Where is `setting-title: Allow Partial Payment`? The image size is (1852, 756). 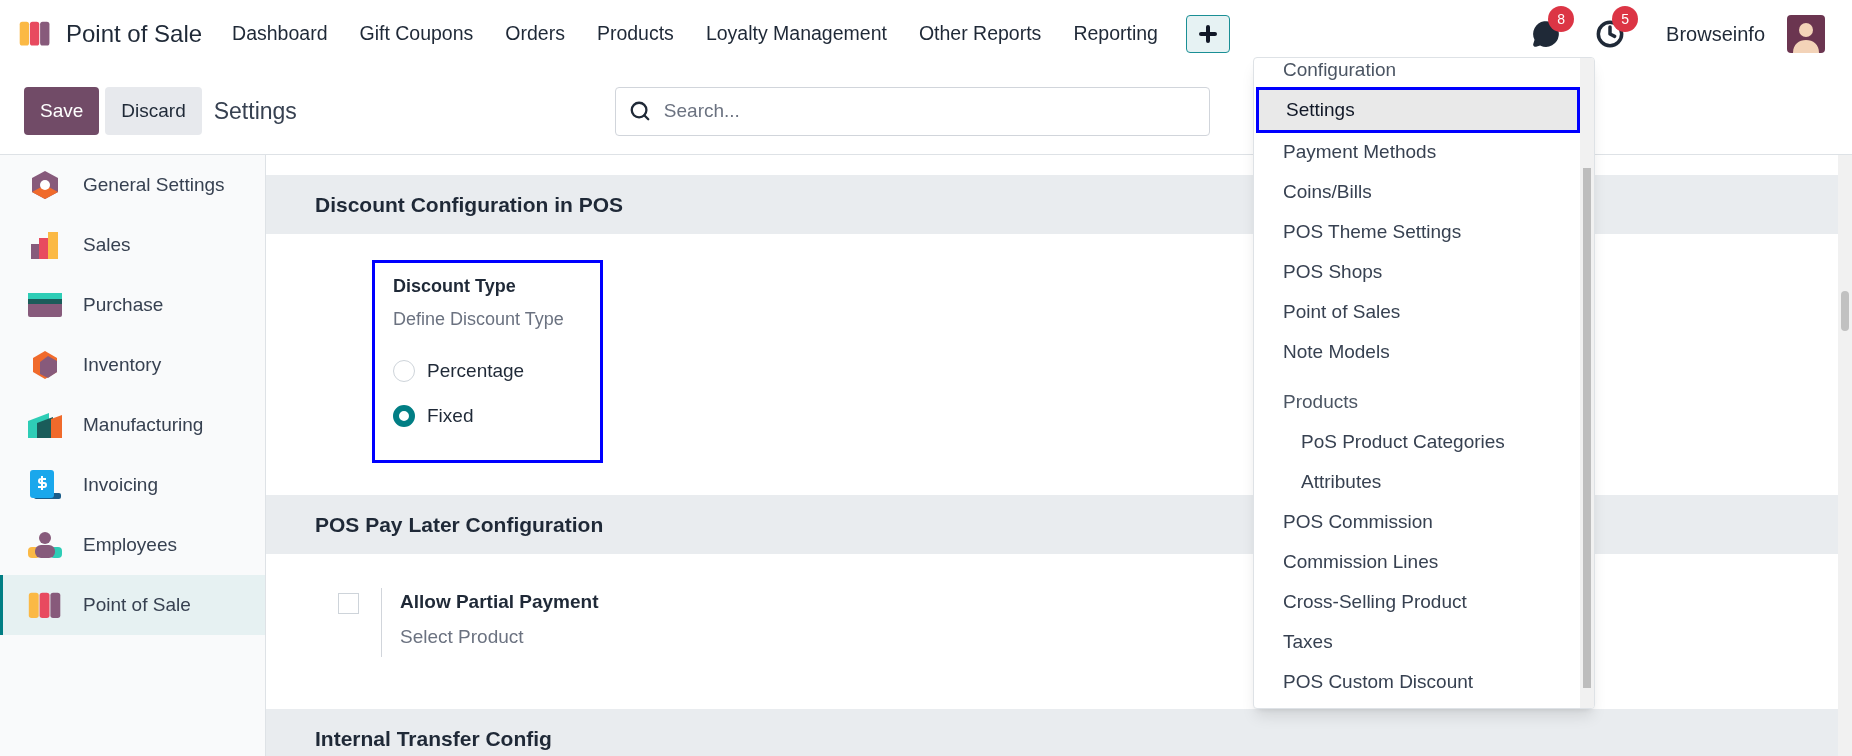
setting-title: Allow Partial Payment is located at coordinates (499, 602).